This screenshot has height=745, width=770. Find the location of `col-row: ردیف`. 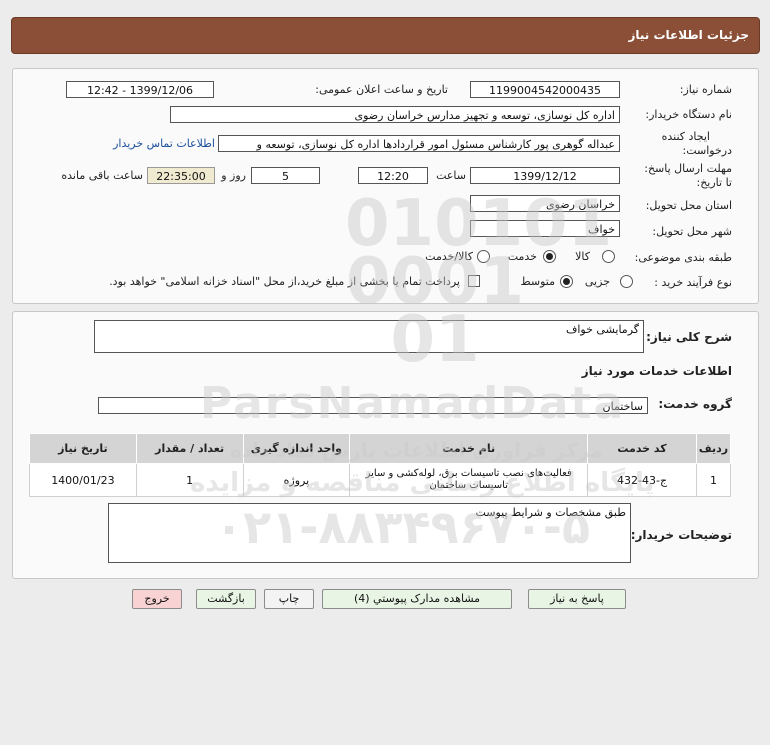

col-row: ردیف is located at coordinates (713, 448).